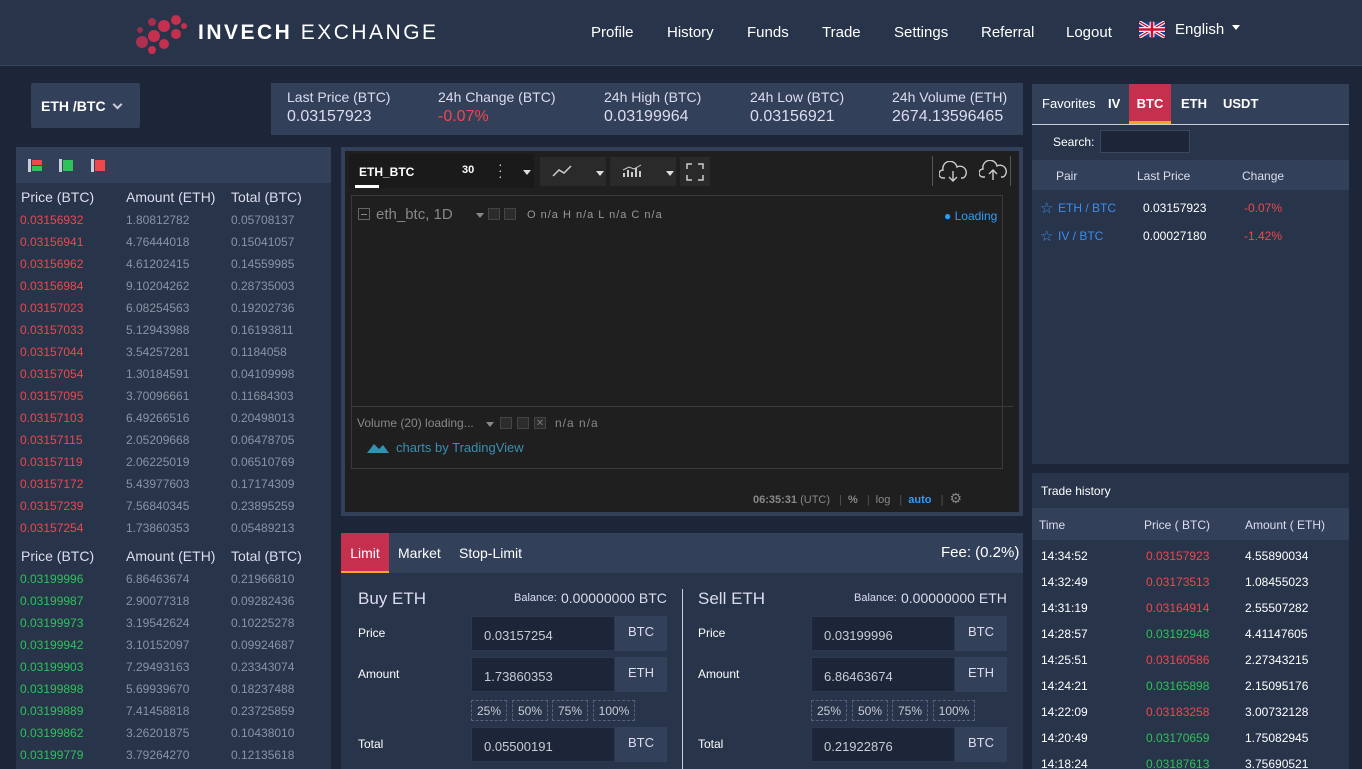 This screenshot has height=769, width=1362. I want to click on sell-price-input: 0.03199996, so click(883, 633).